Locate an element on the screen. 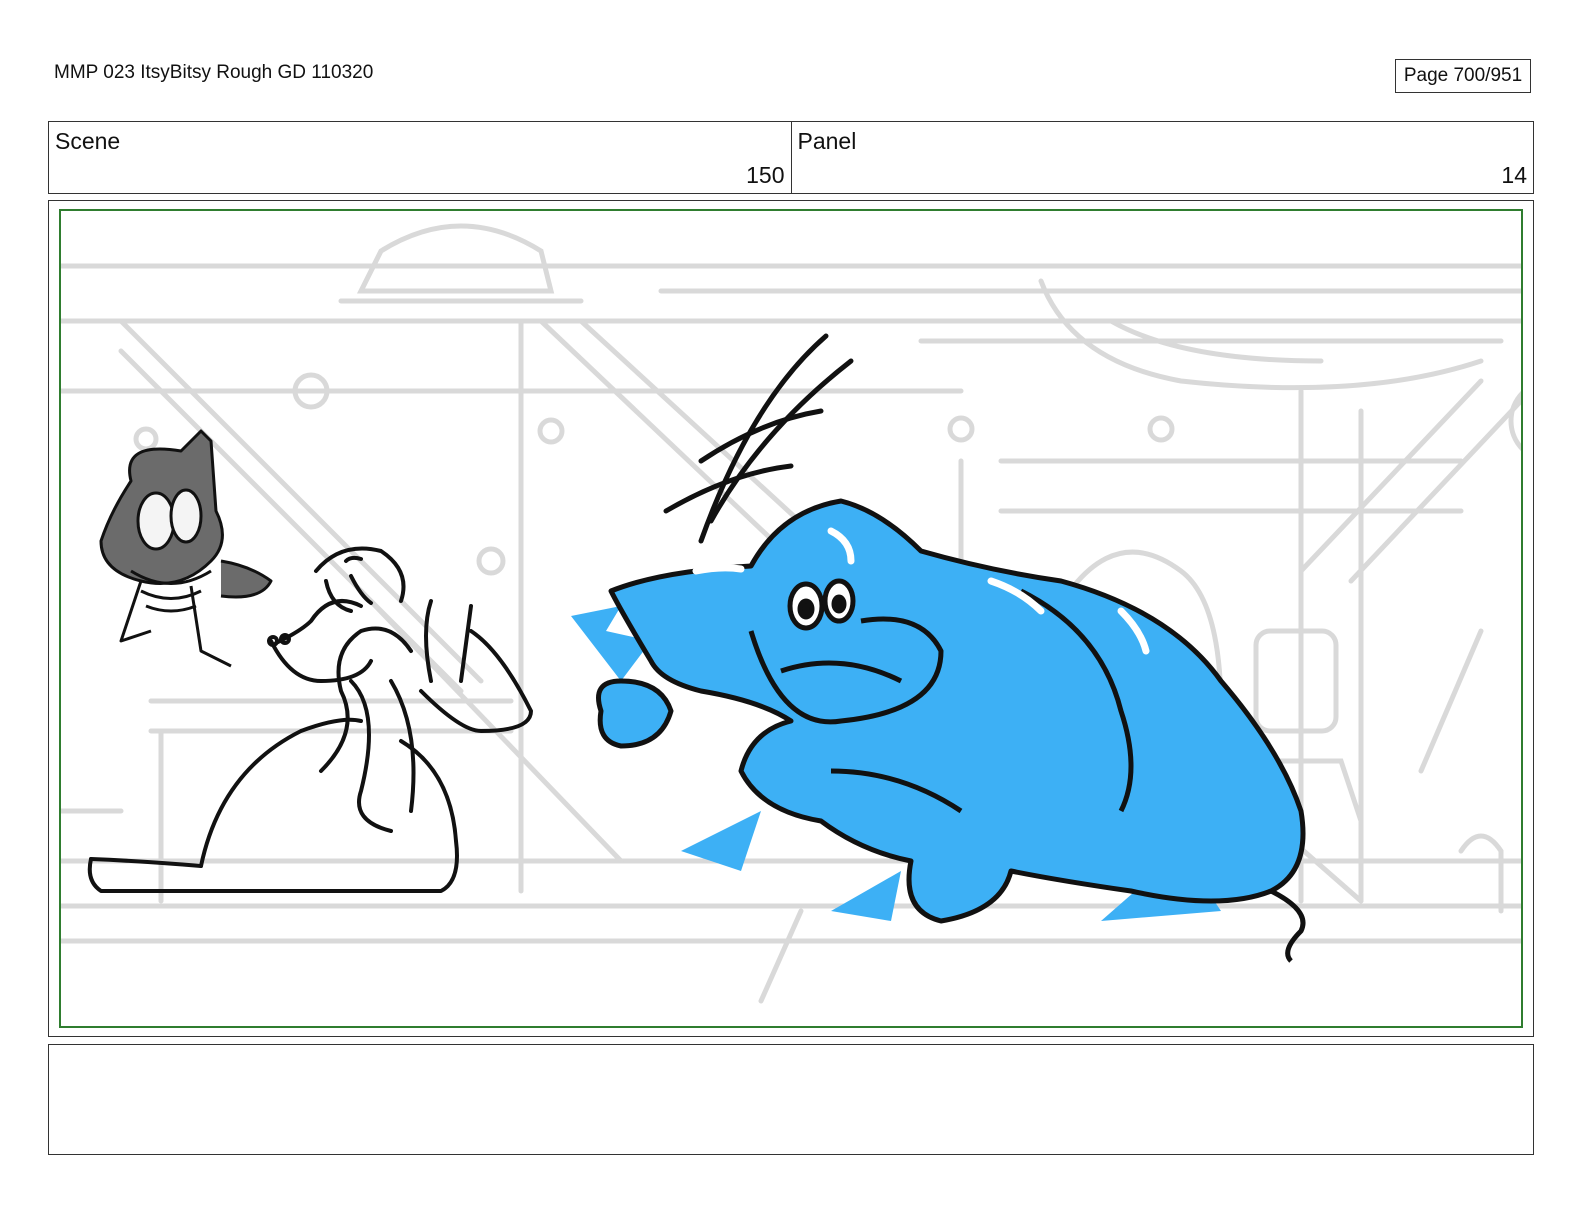 The height and width of the screenshot is (1225, 1582). page-number: Page 700/951 is located at coordinates (1463, 75).